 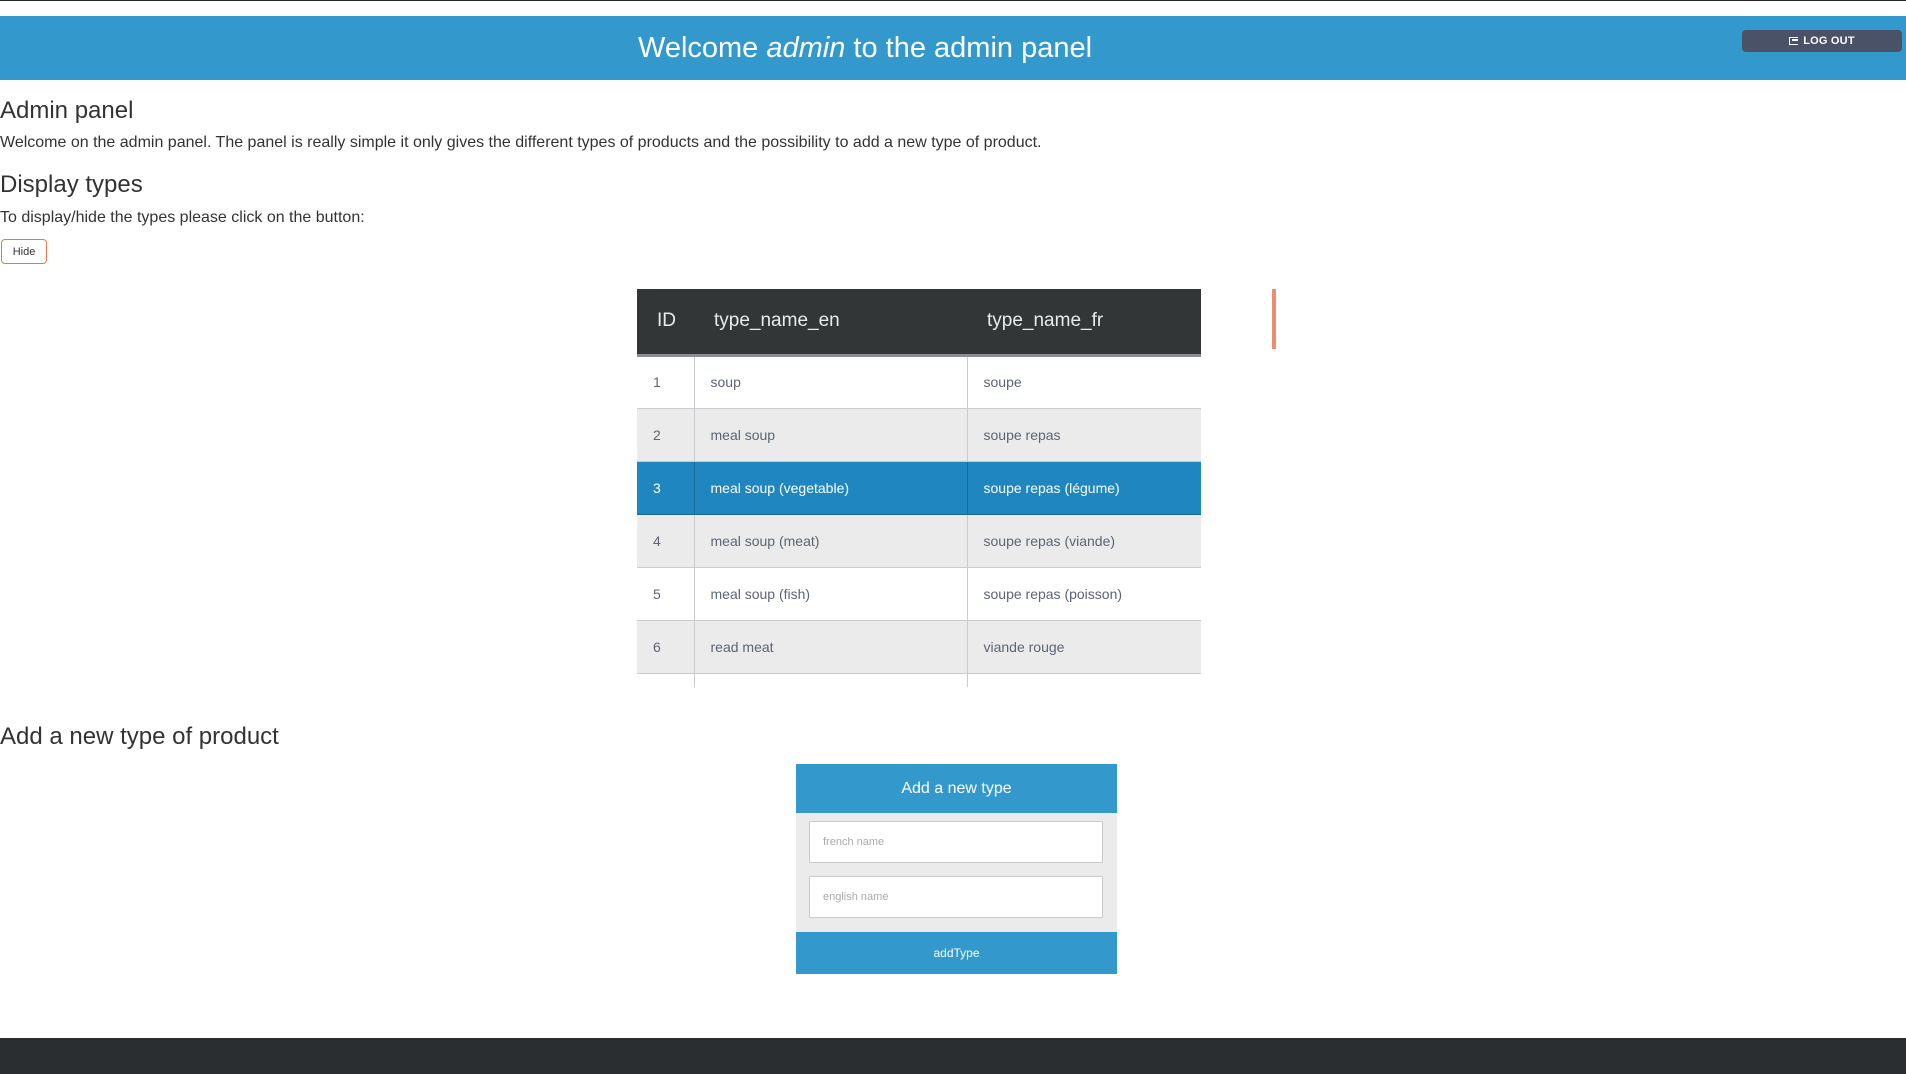 I want to click on cell-id: 3, so click(x=665, y=488).